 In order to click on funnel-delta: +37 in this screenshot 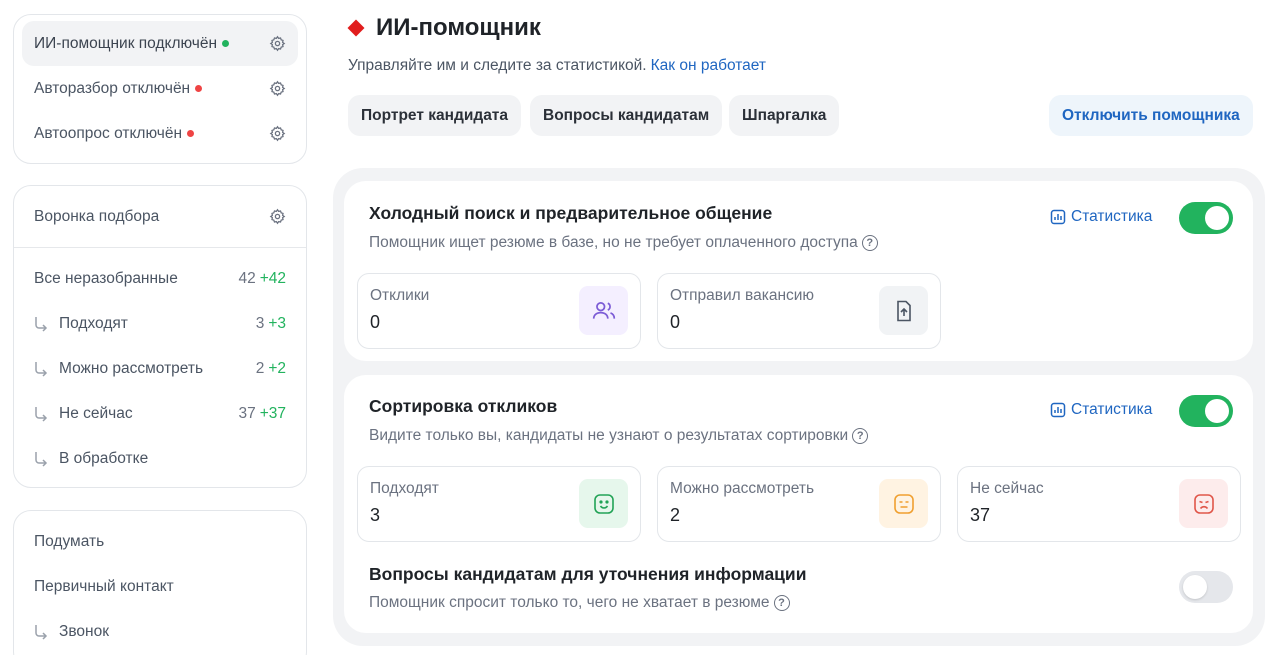, I will do `click(272, 413)`.